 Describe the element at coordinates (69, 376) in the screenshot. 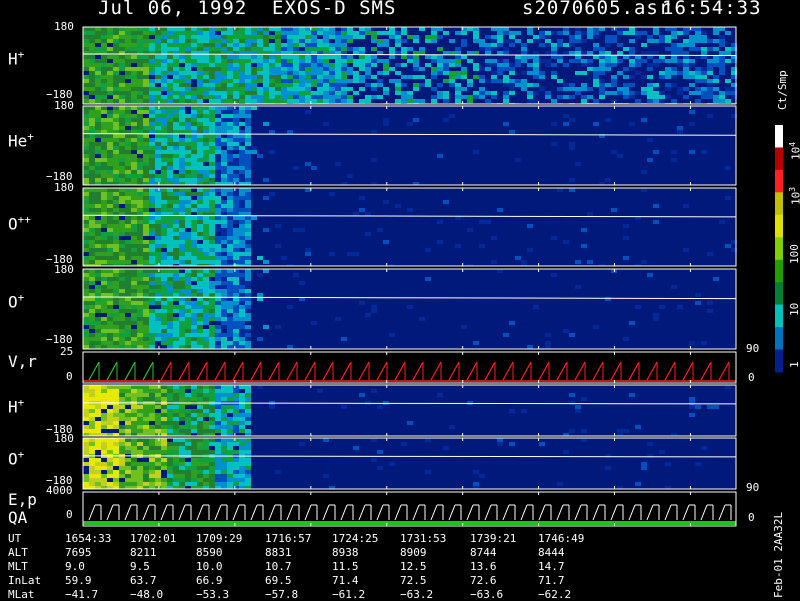

I see `tick-vr-bottom: 0` at that location.